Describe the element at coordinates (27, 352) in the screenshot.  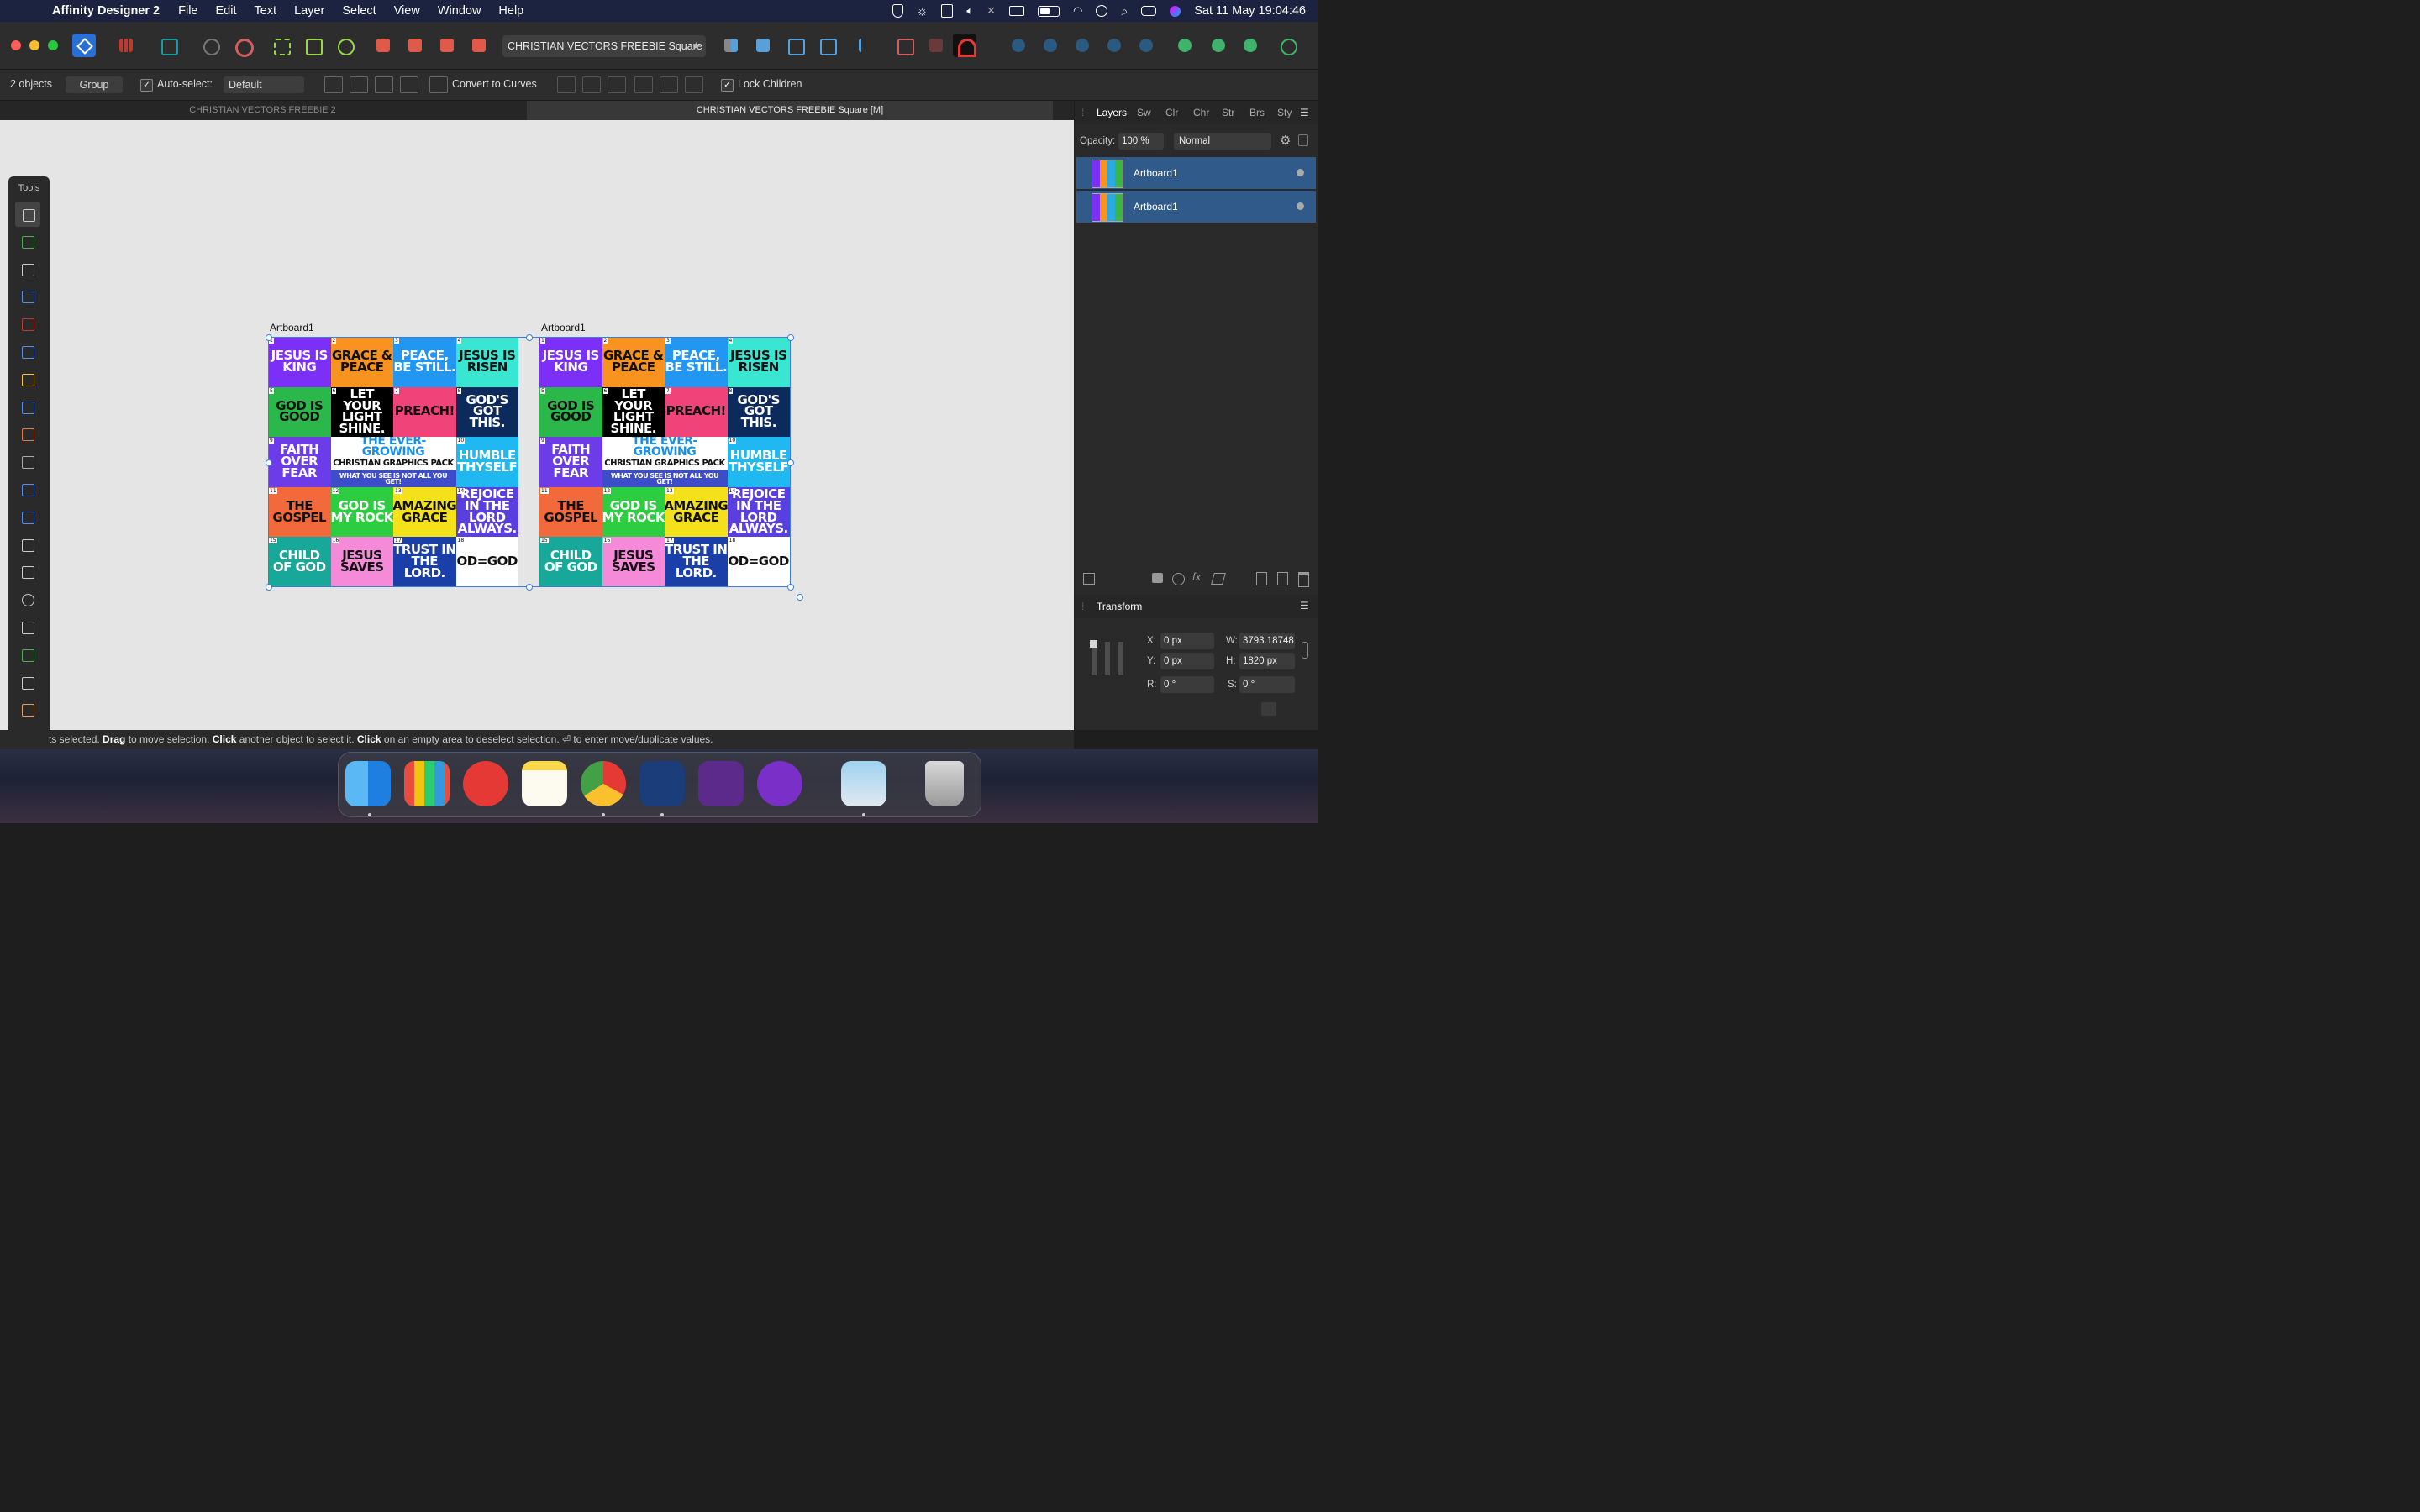
I see `pen-tool-icon` at that location.